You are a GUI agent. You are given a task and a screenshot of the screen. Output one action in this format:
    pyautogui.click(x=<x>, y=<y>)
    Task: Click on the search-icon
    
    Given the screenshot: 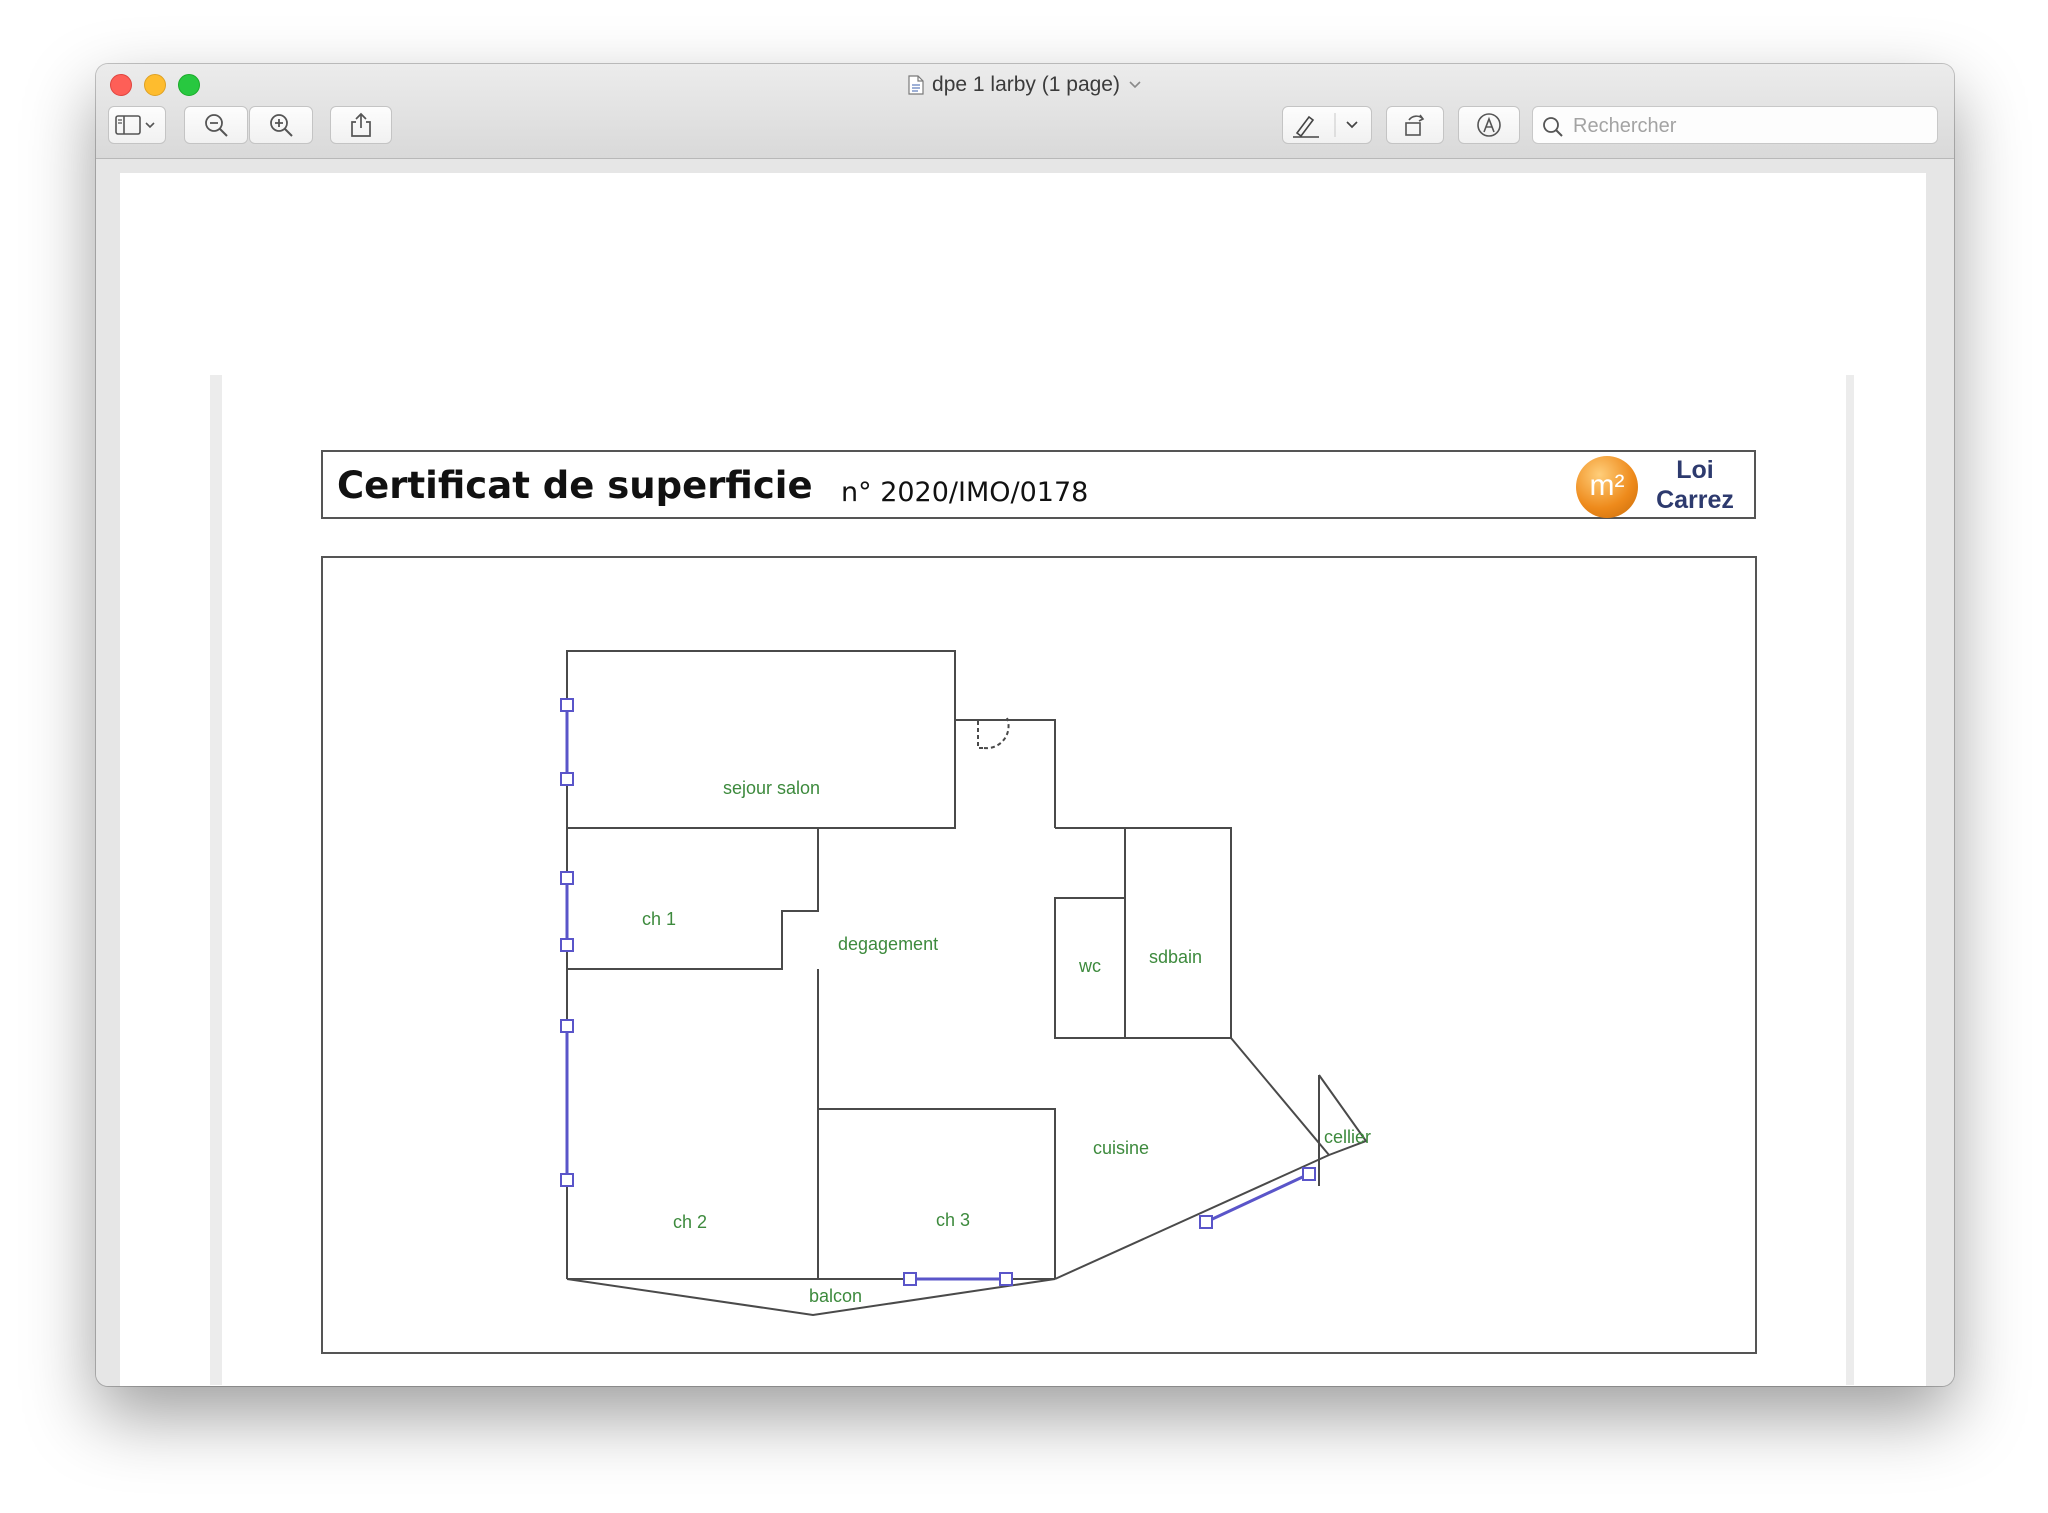 What is the action you would take?
    pyautogui.click(x=1553, y=127)
    